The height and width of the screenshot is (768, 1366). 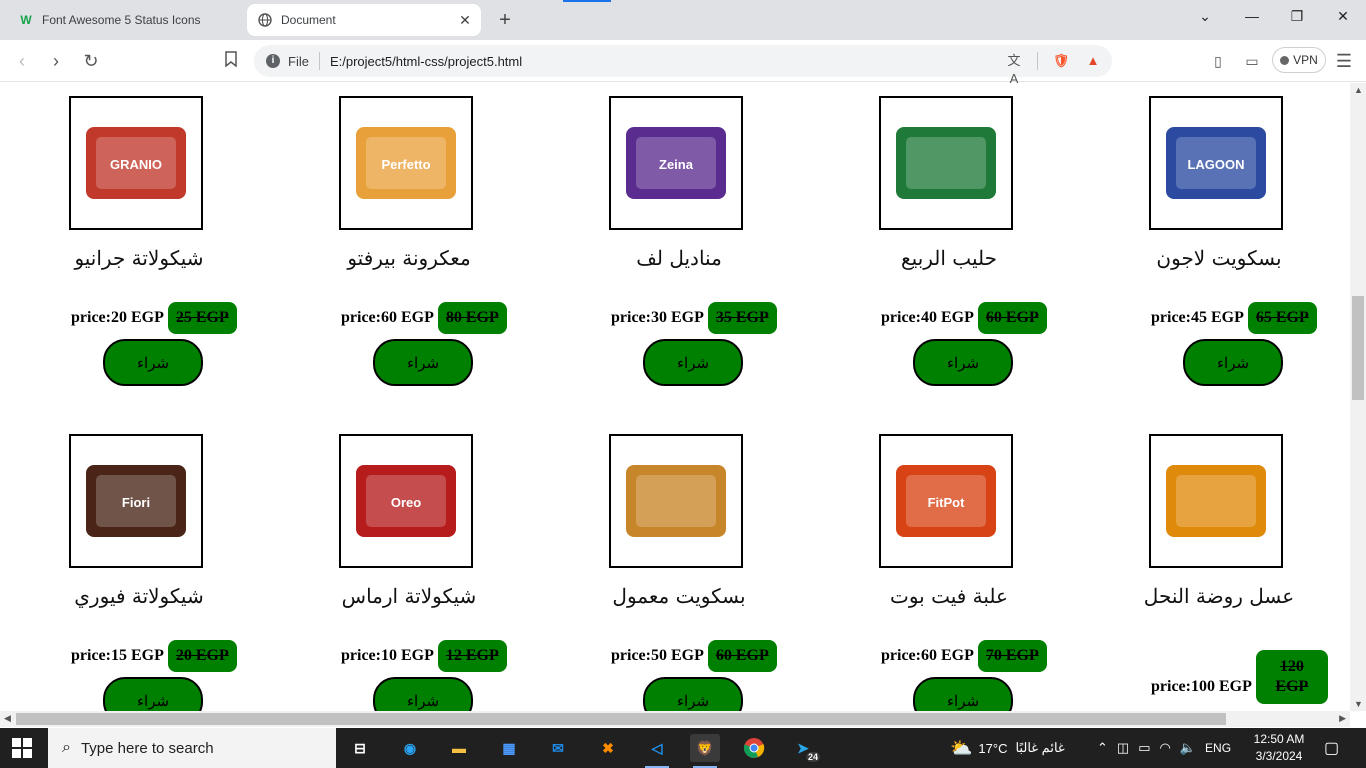 I want to click on product-package-icon: Oreo, so click(x=406, y=501).